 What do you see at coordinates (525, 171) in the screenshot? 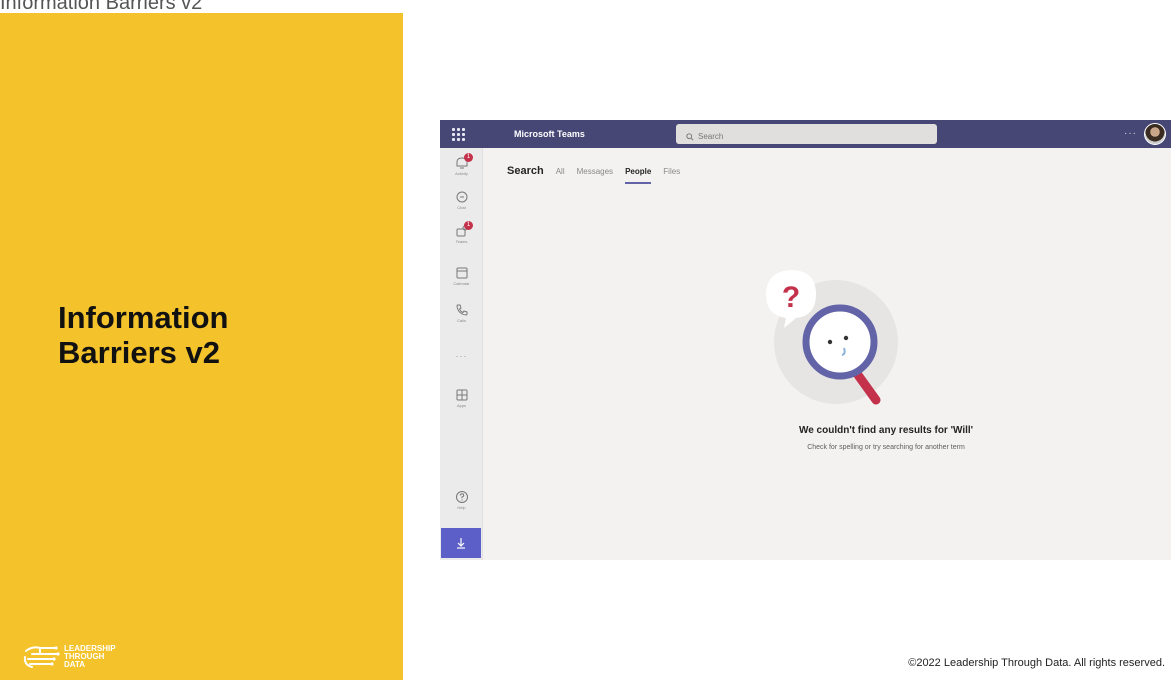
I see `search-title: Search` at bounding box center [525, 171].